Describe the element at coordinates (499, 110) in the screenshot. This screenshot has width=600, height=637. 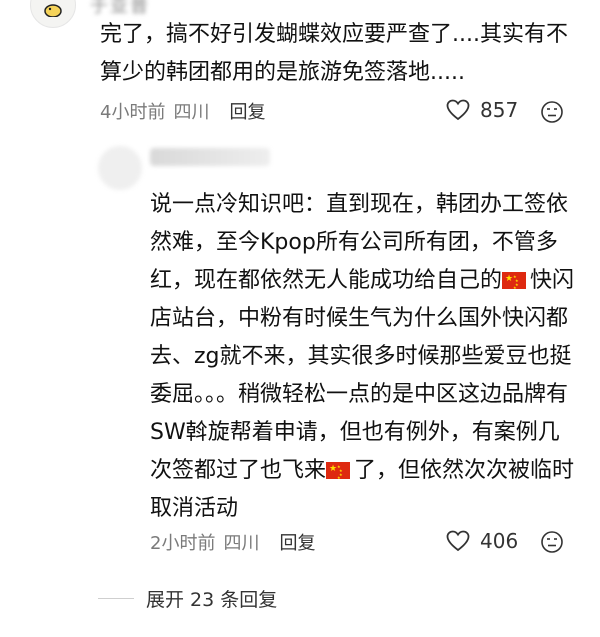
I see `like-count: 857` at that location.